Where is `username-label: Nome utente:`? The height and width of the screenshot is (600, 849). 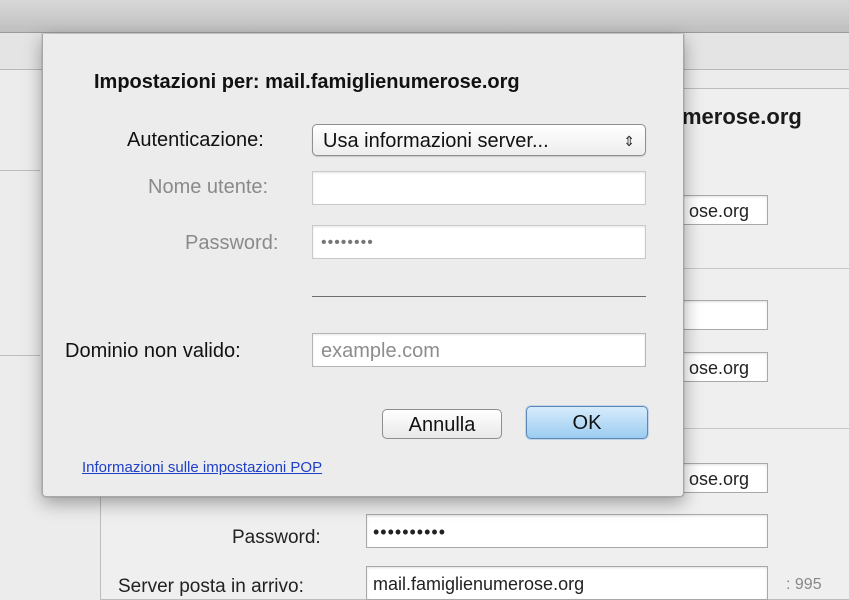
username-label: Nome utente: is located at coordinates (208, 187).